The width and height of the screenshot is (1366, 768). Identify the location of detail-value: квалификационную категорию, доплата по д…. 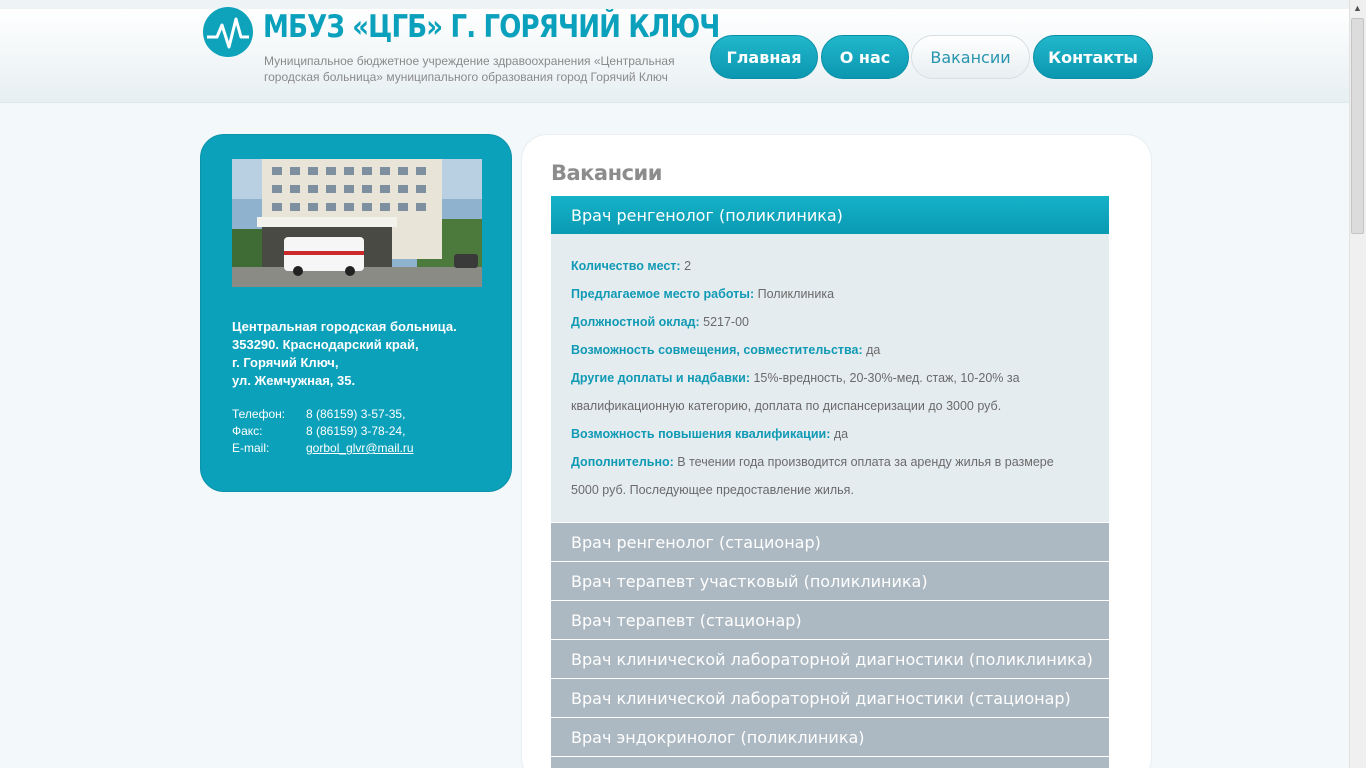
(786, 406).